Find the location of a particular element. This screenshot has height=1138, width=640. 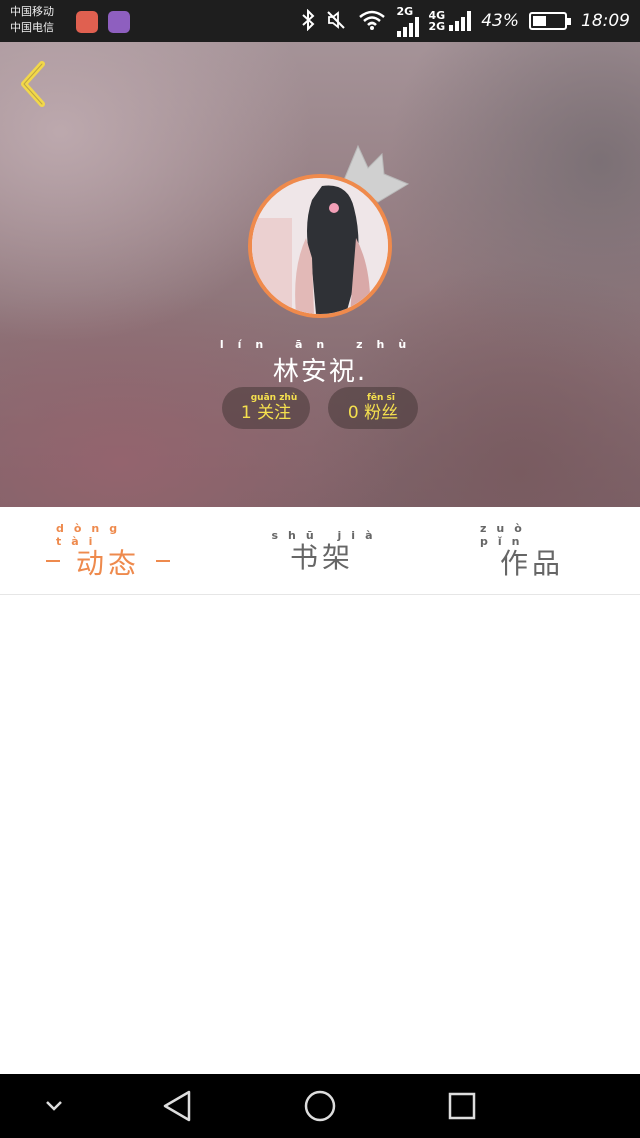

tab-bookshelf-label: 书架 is located at coordinates (321, 557).